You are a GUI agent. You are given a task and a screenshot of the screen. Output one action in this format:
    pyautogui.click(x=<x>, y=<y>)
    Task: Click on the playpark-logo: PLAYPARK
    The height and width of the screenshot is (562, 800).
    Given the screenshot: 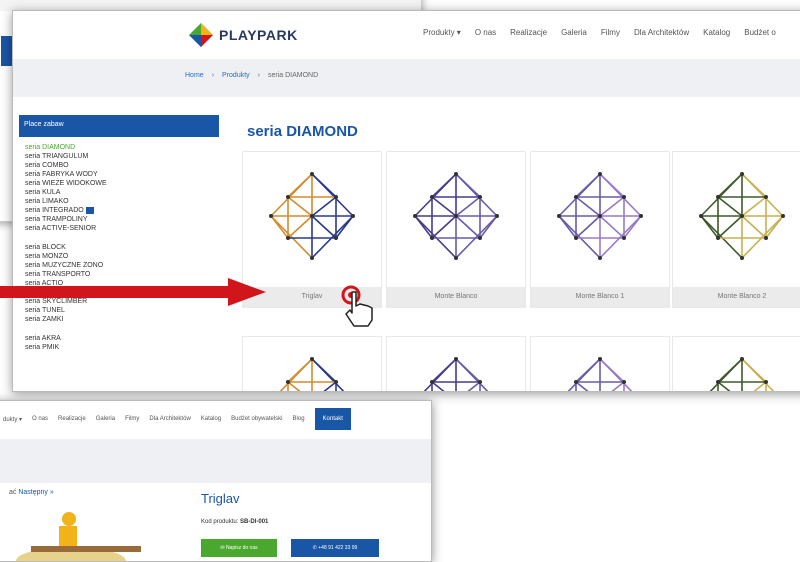 What is the action you would take?
    pyautogui.click(x=243, y=35)
    